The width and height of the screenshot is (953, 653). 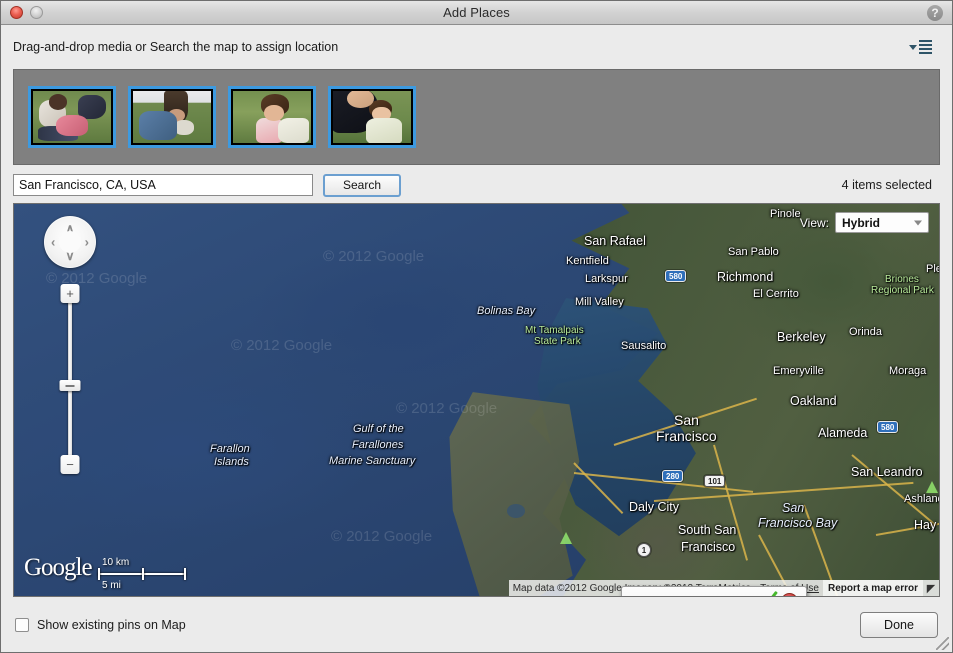 What do you see at coordinates (516, 511) in the screenshot?
I see `map-island` at bounding box center [516, 511].